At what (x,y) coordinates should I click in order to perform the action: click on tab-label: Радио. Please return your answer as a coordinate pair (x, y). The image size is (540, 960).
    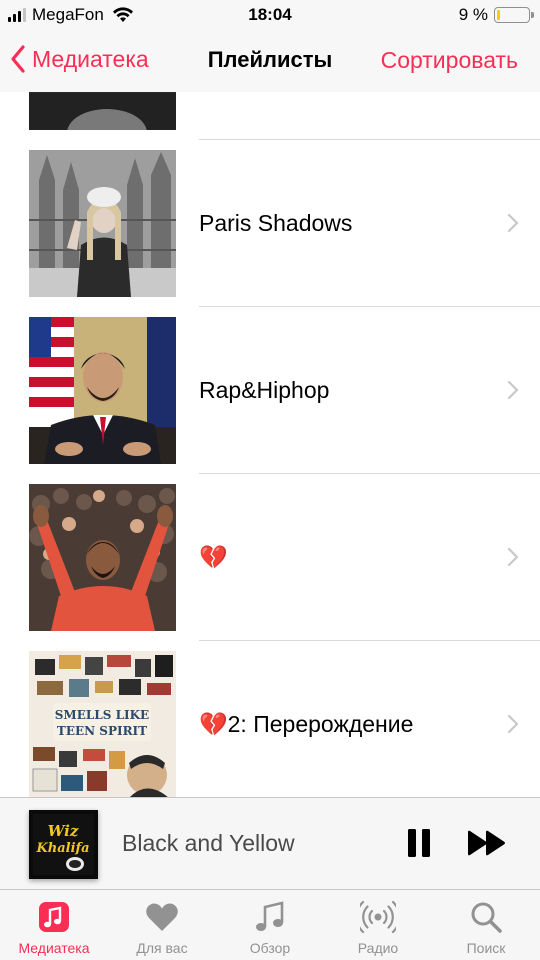
    Looking at the image, I should click on (378, 948).